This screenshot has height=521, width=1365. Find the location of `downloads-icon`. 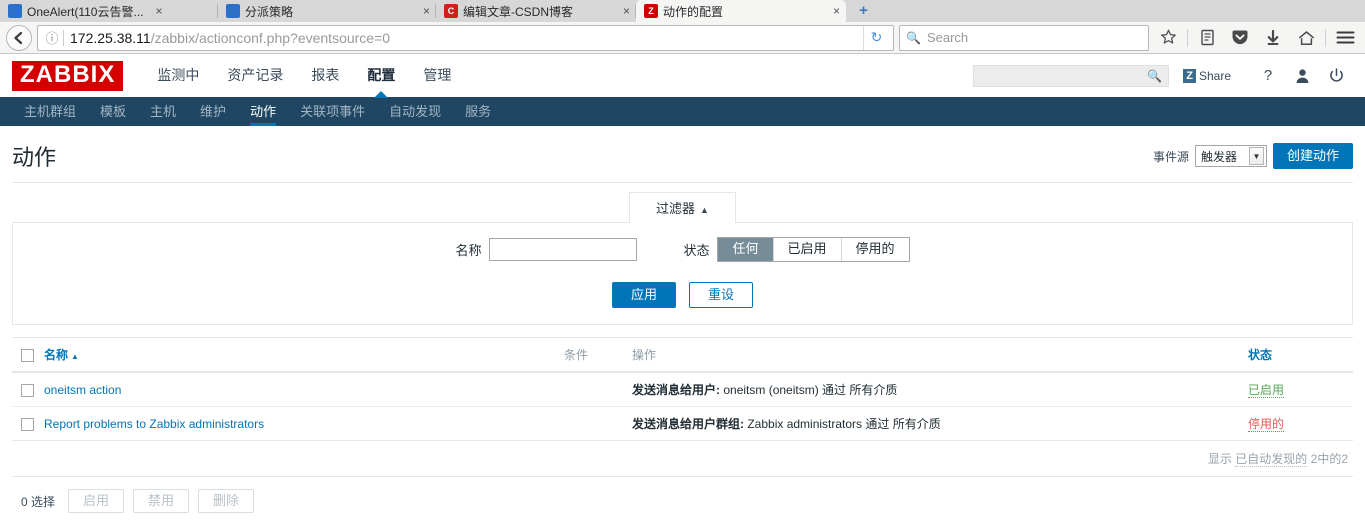

downloads-icon is located at coordinates (1273, 38).